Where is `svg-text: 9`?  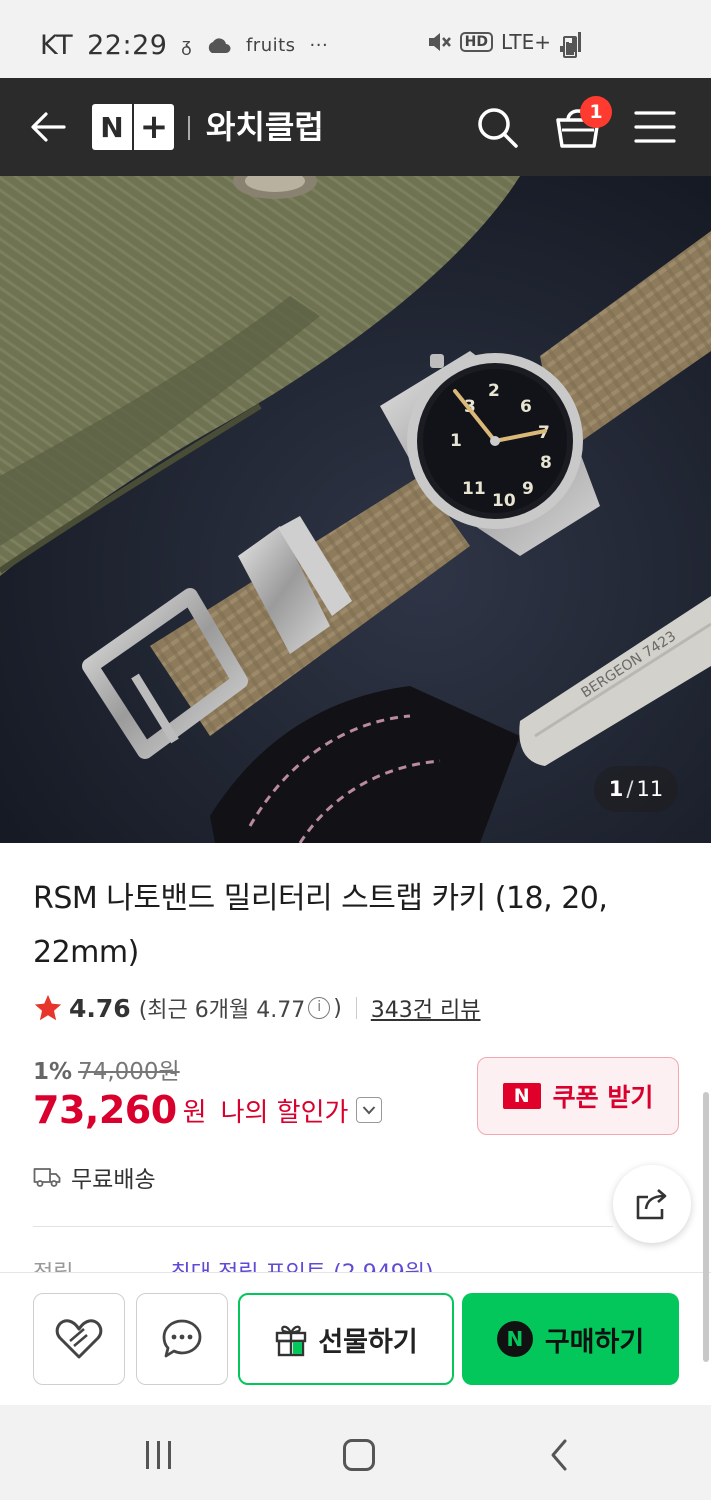
svg-text: 9 is located at coordinates (528, 489).